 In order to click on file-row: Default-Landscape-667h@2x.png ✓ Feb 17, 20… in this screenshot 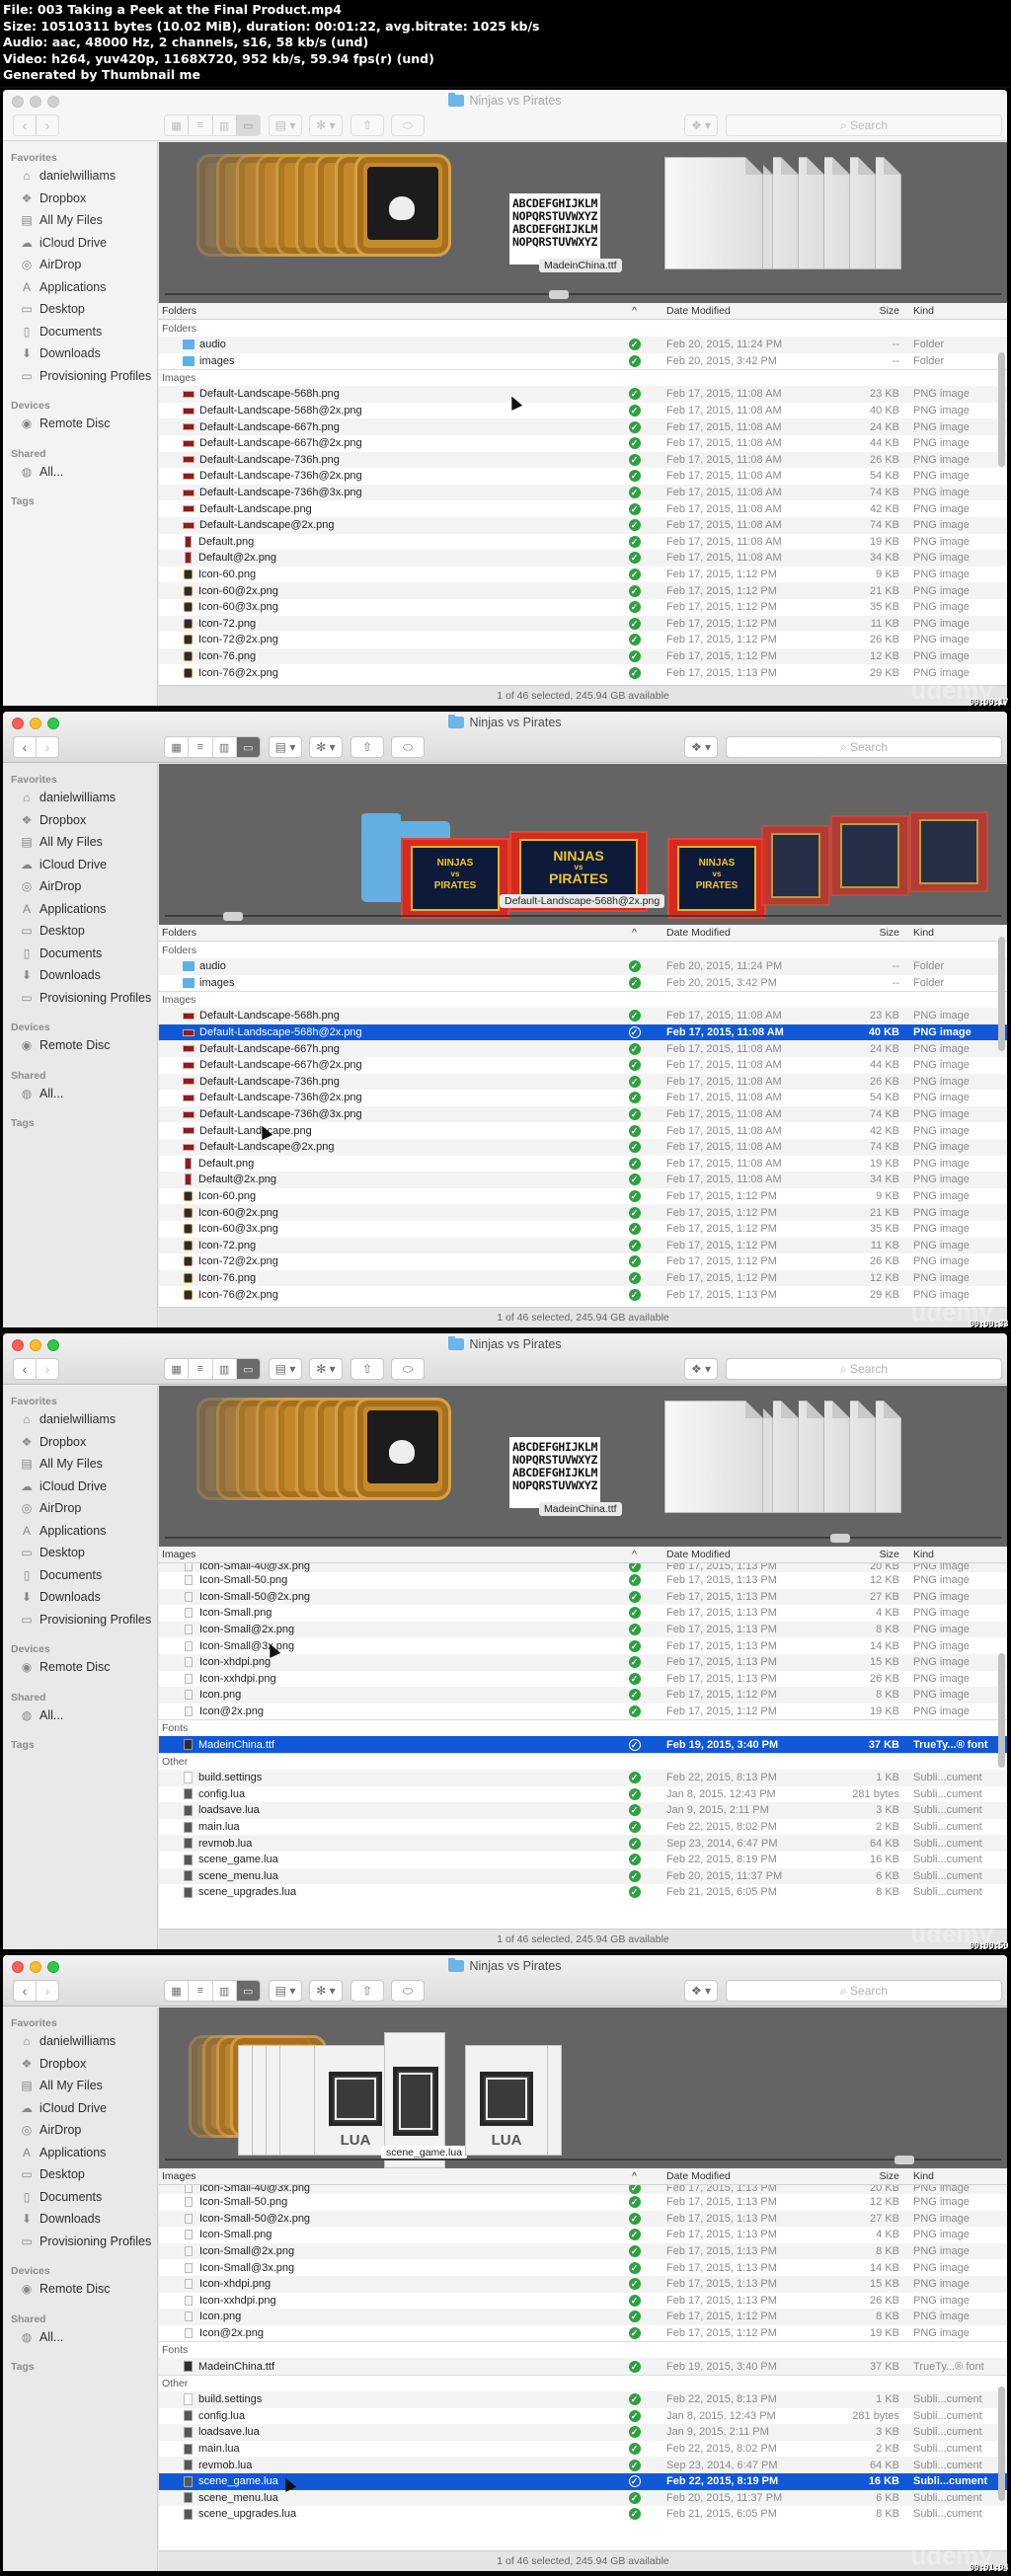, I will do `click(583, 1065)`.